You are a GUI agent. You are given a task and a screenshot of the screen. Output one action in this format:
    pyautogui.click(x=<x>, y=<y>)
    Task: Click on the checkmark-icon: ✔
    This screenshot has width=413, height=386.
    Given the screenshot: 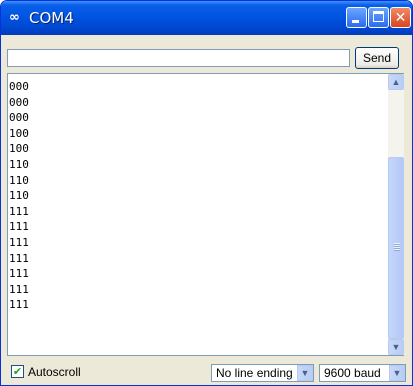 What is the action you would take?
    pyautogui.click(x=17, y=371)
    